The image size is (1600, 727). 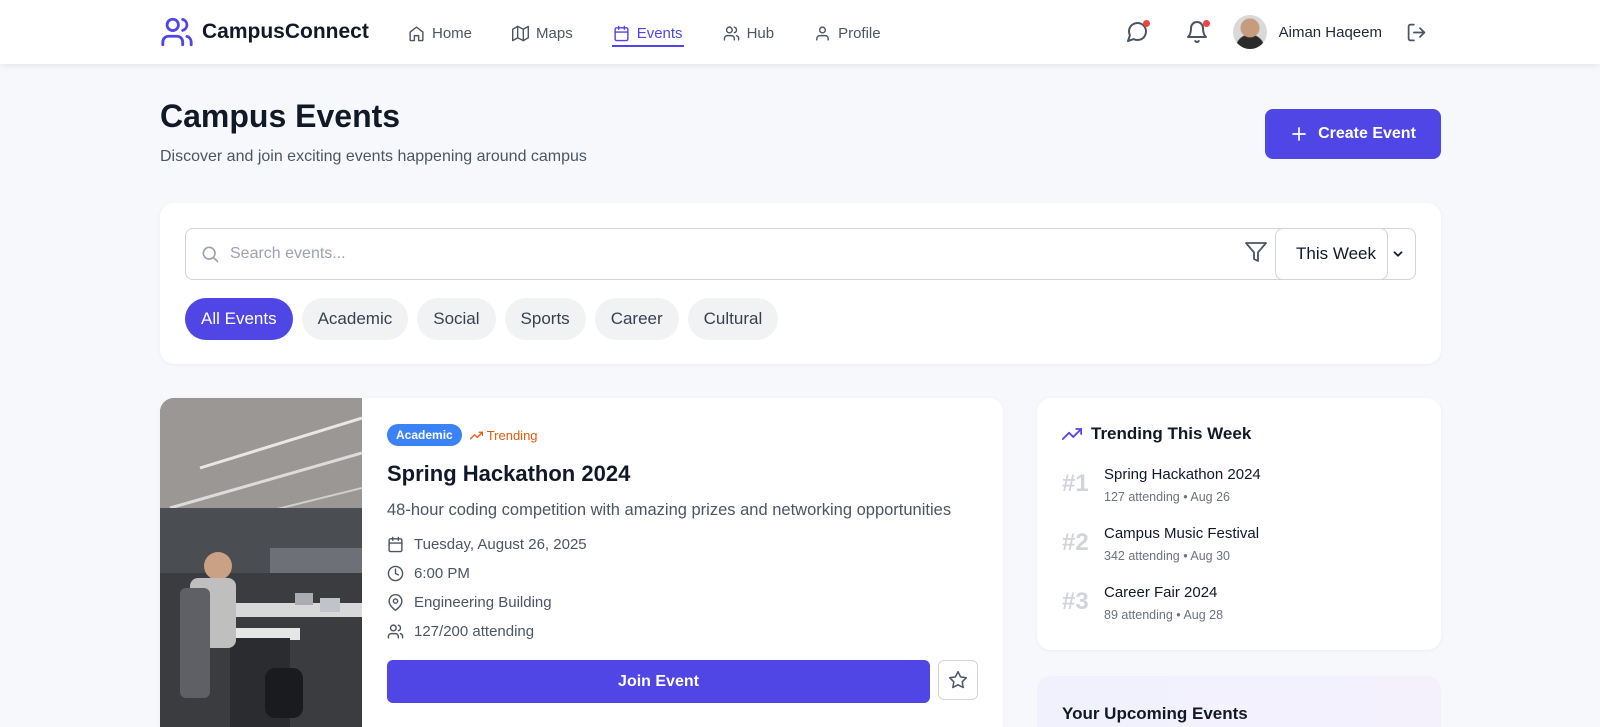 I want to click on event-image, so click(x=261, y=562).